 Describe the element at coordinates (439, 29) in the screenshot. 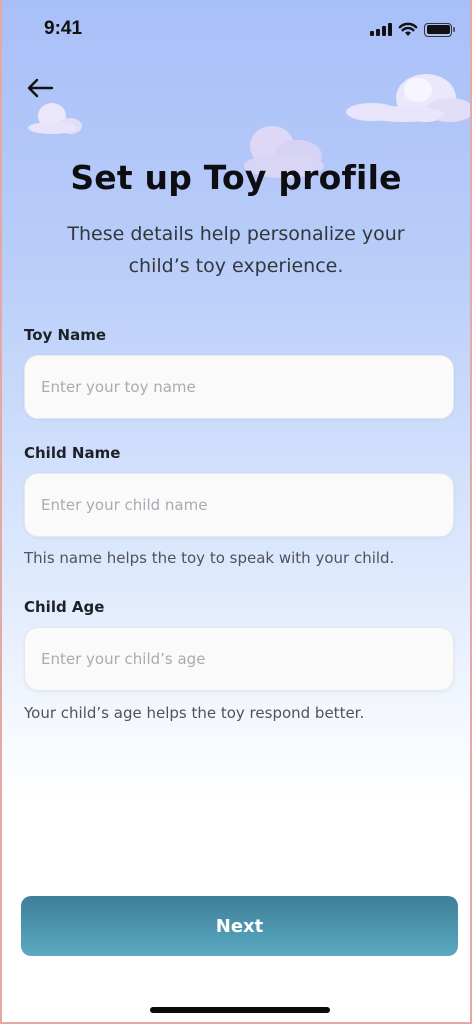

I see `battery-icon` at that location.